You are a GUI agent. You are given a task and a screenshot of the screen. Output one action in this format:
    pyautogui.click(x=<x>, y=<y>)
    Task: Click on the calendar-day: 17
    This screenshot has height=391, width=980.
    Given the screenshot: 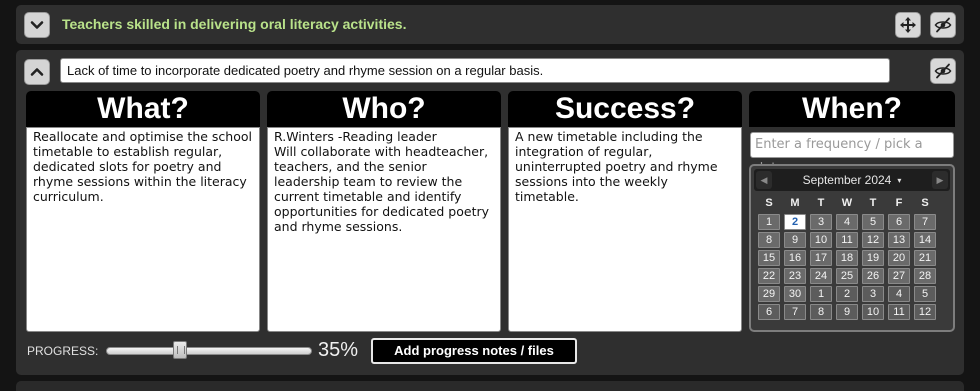 What is the action you would take?
    pyautogui.click(x=821, y=258)
    